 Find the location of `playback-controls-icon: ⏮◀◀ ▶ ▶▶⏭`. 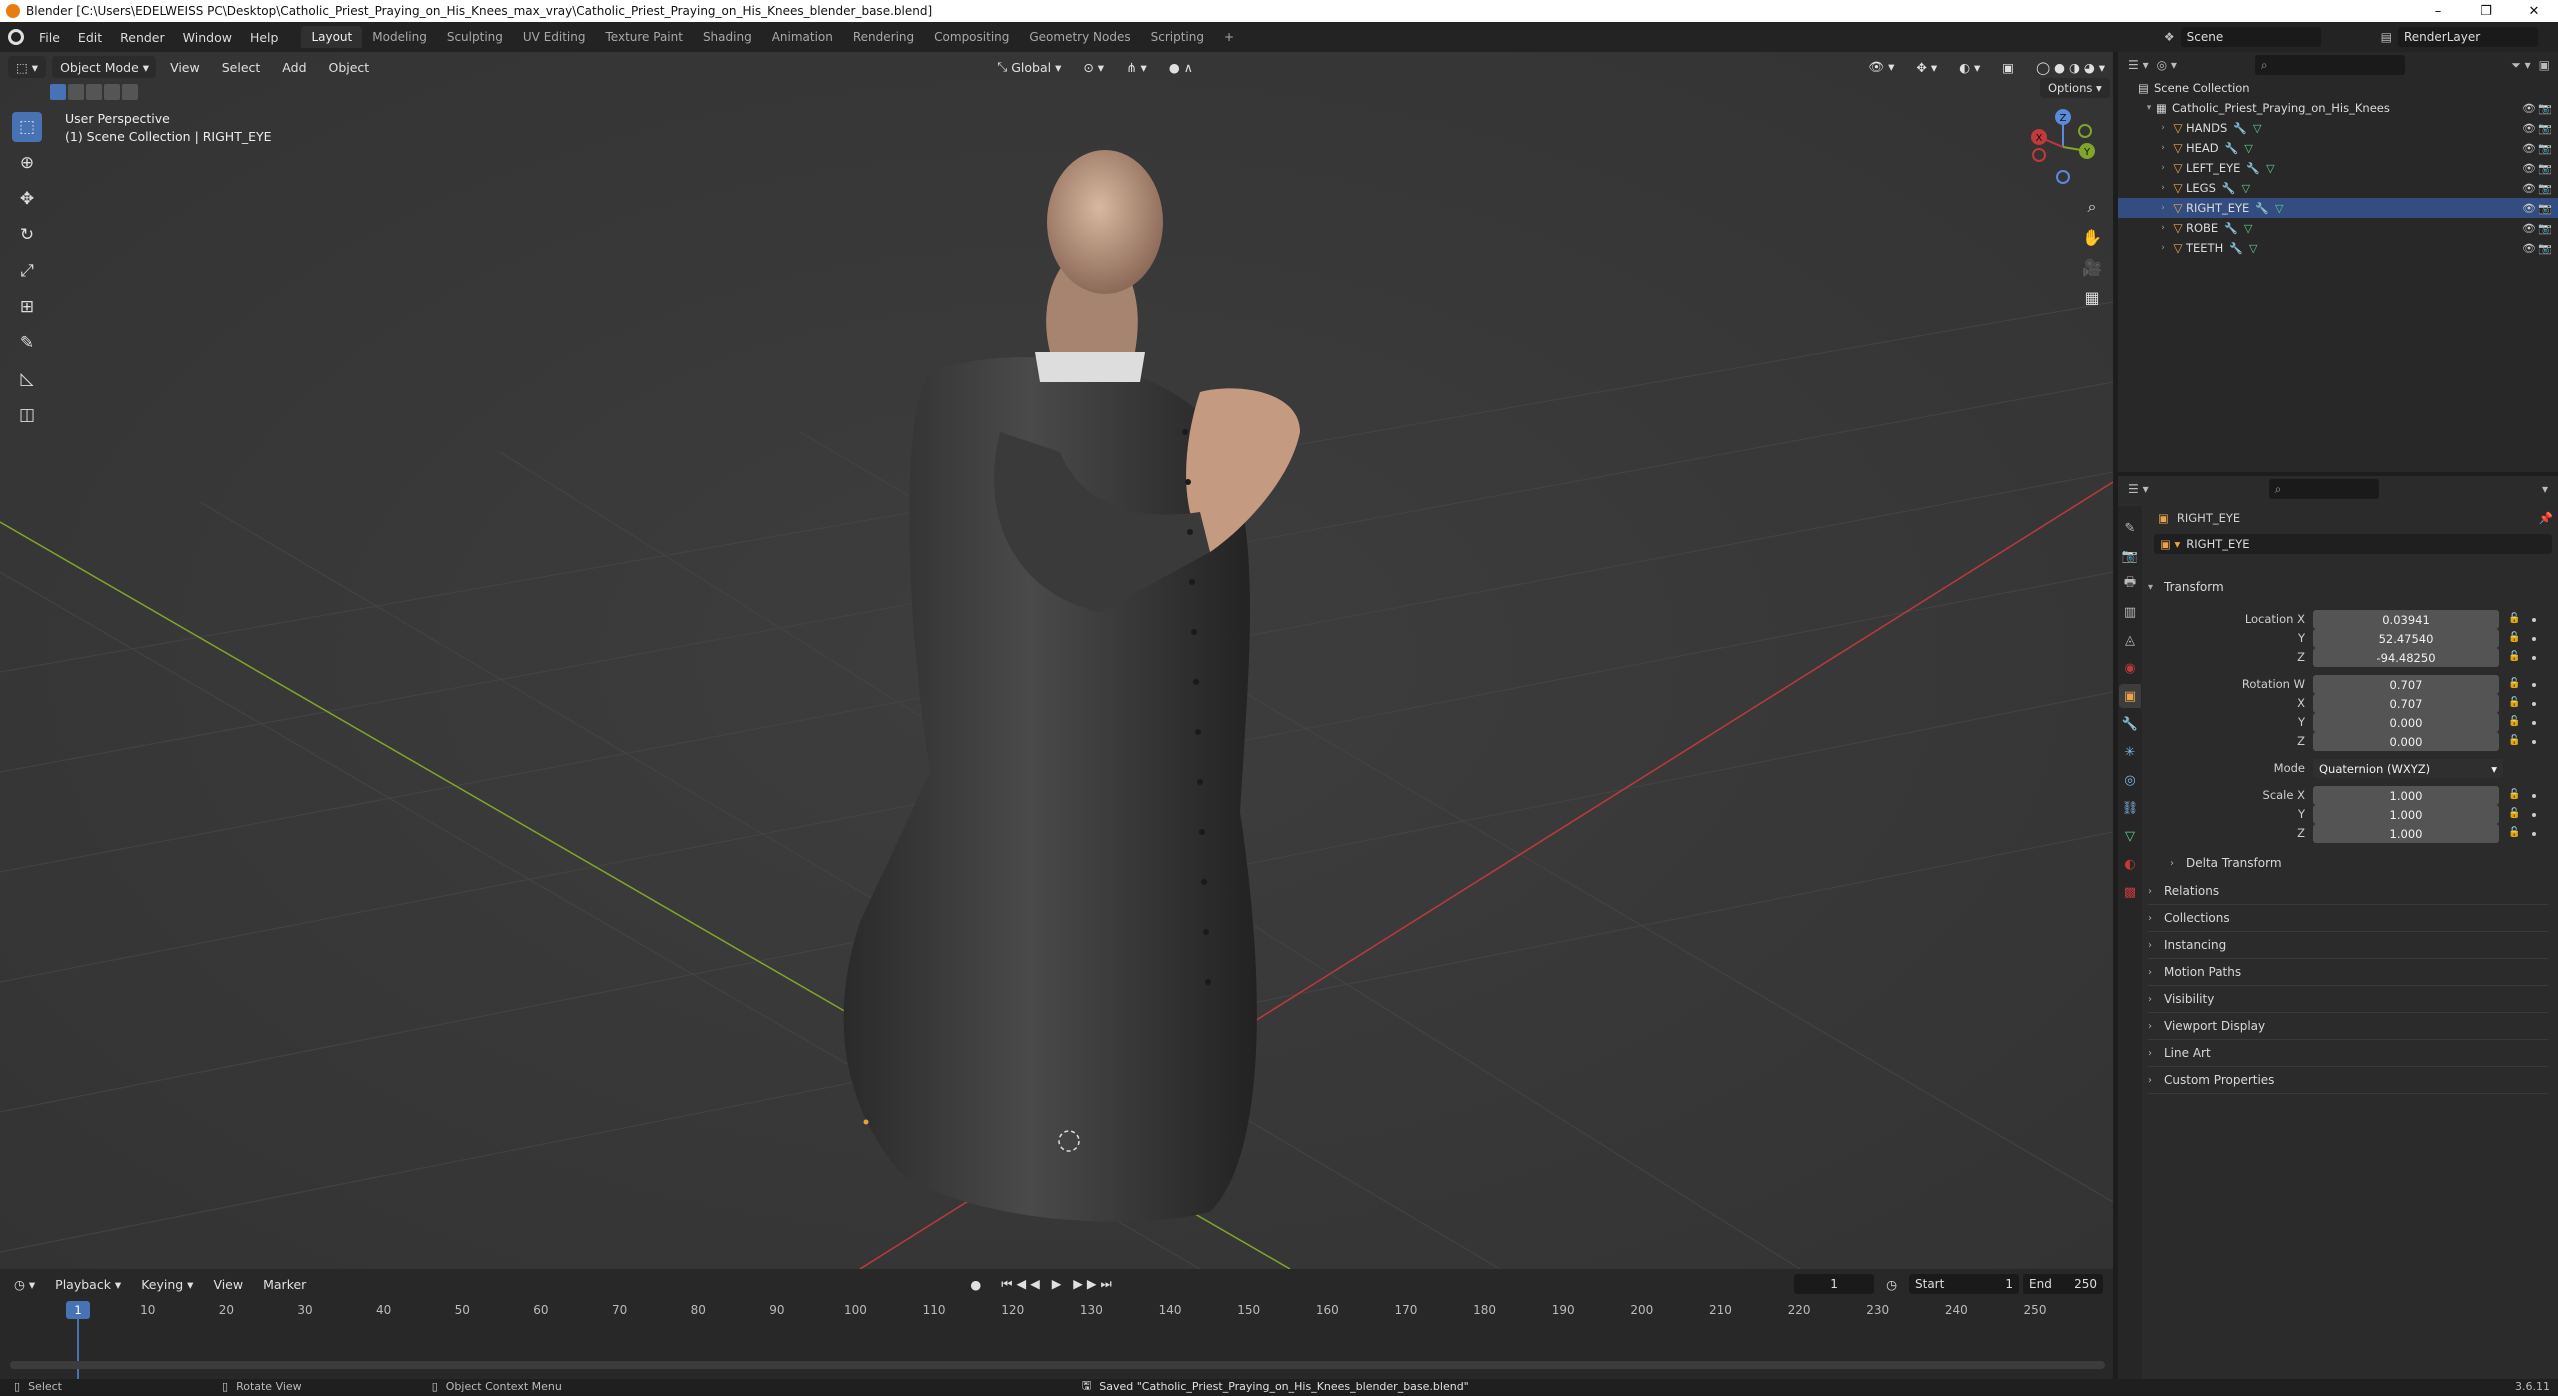

playback-controls-icon: ⏮◀◀ ▶ ▶▶⏭ is located at coordinates (1058, 1284).